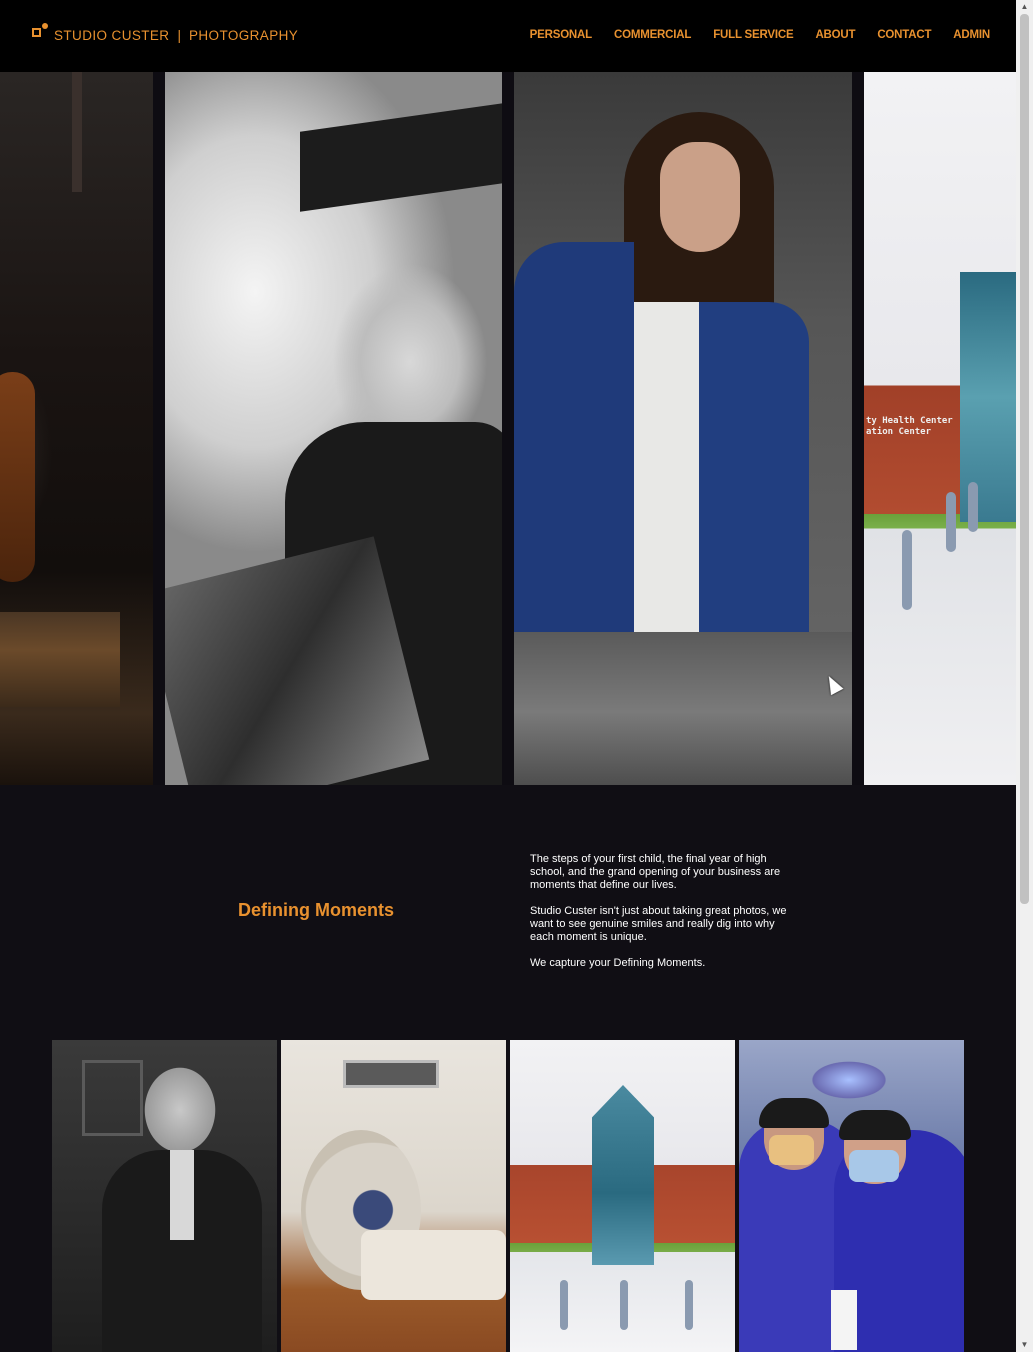 The height and width of the screenshot is (1352, 1033). I want to click on nav-full-service: FULL SERVICE, so click(753, 35).